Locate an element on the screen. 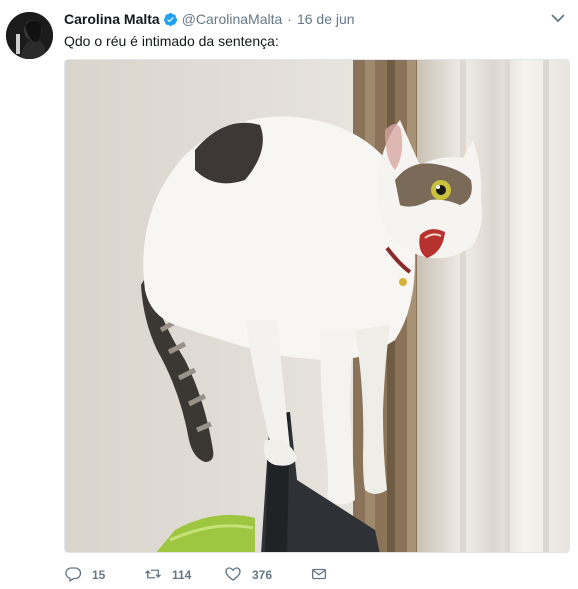 Image resolution: width=578 pixels, height=589 pixels. reply-count: 15 is located at coordinates (99, 575).